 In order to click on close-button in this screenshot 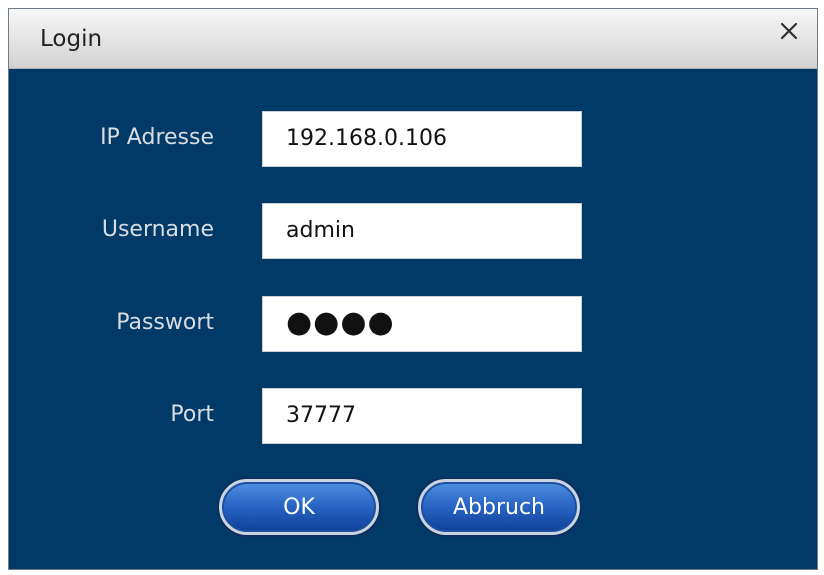, I will do `click(789, 31)`.